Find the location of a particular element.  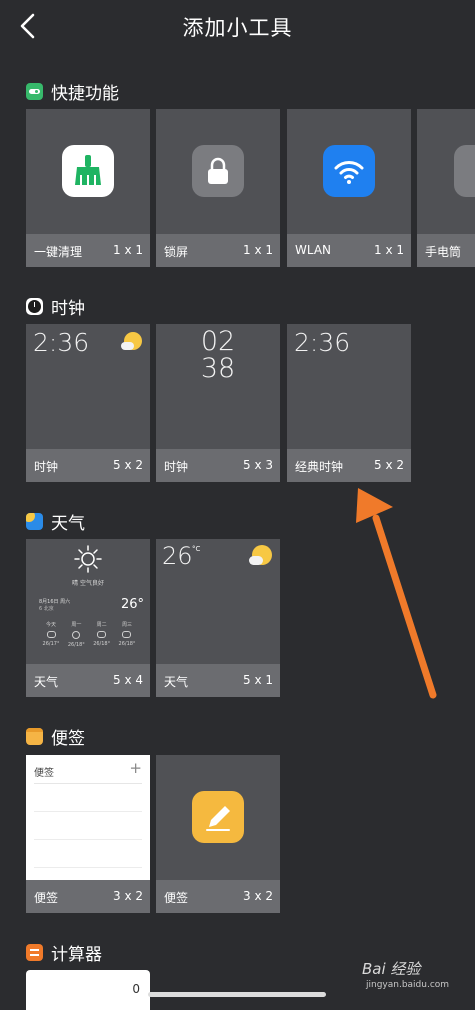

home-indicator is located at coordinates (237, 994).